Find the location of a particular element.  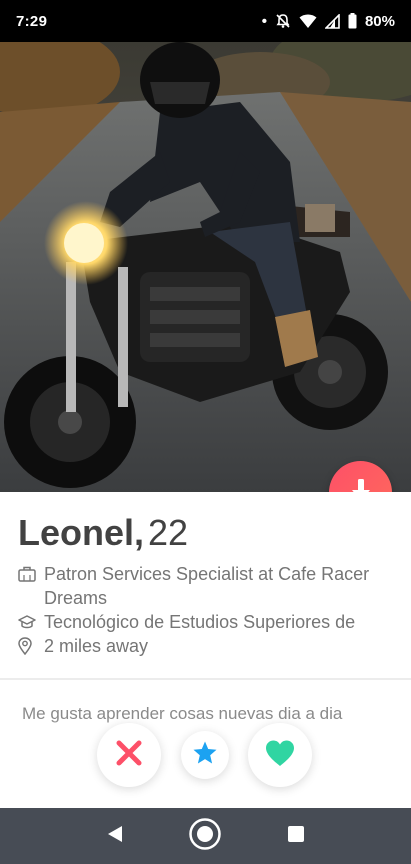

briefcase-icon is located at coordinates (28, 574).